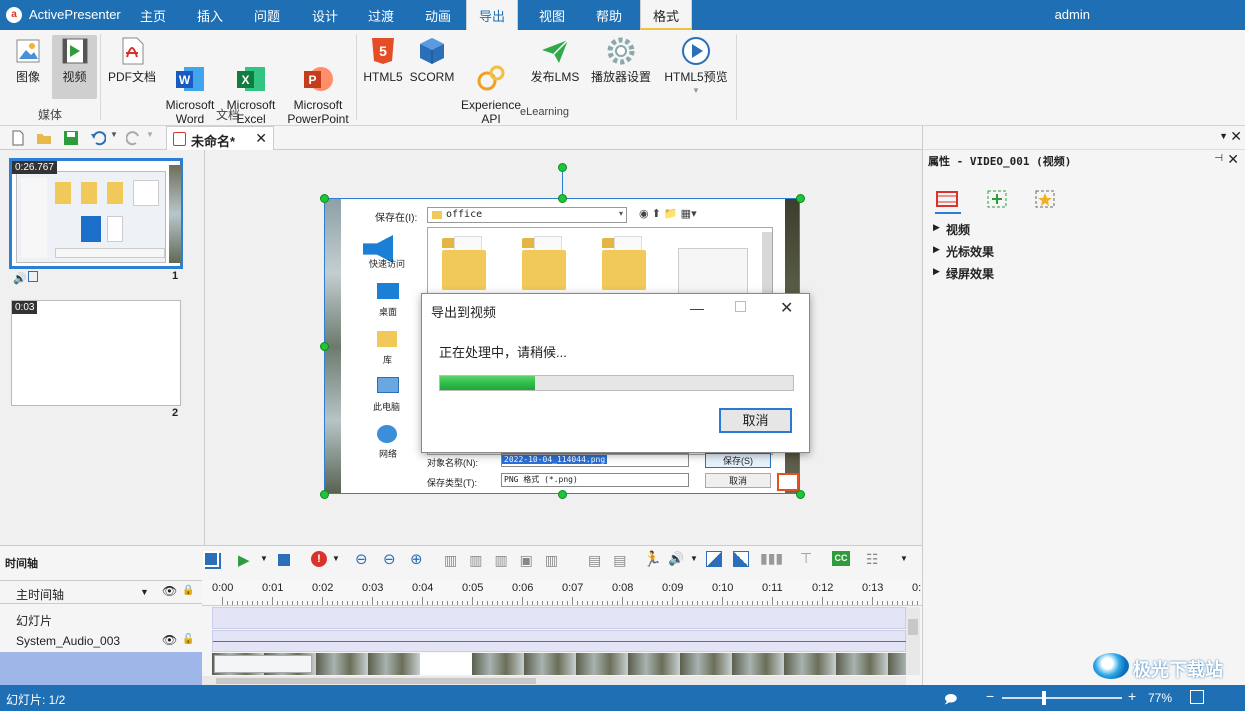  Describe the element at coordinates (361, 559) in the screenshot. I see `zoom-fit-icon: ⊖` at that location.